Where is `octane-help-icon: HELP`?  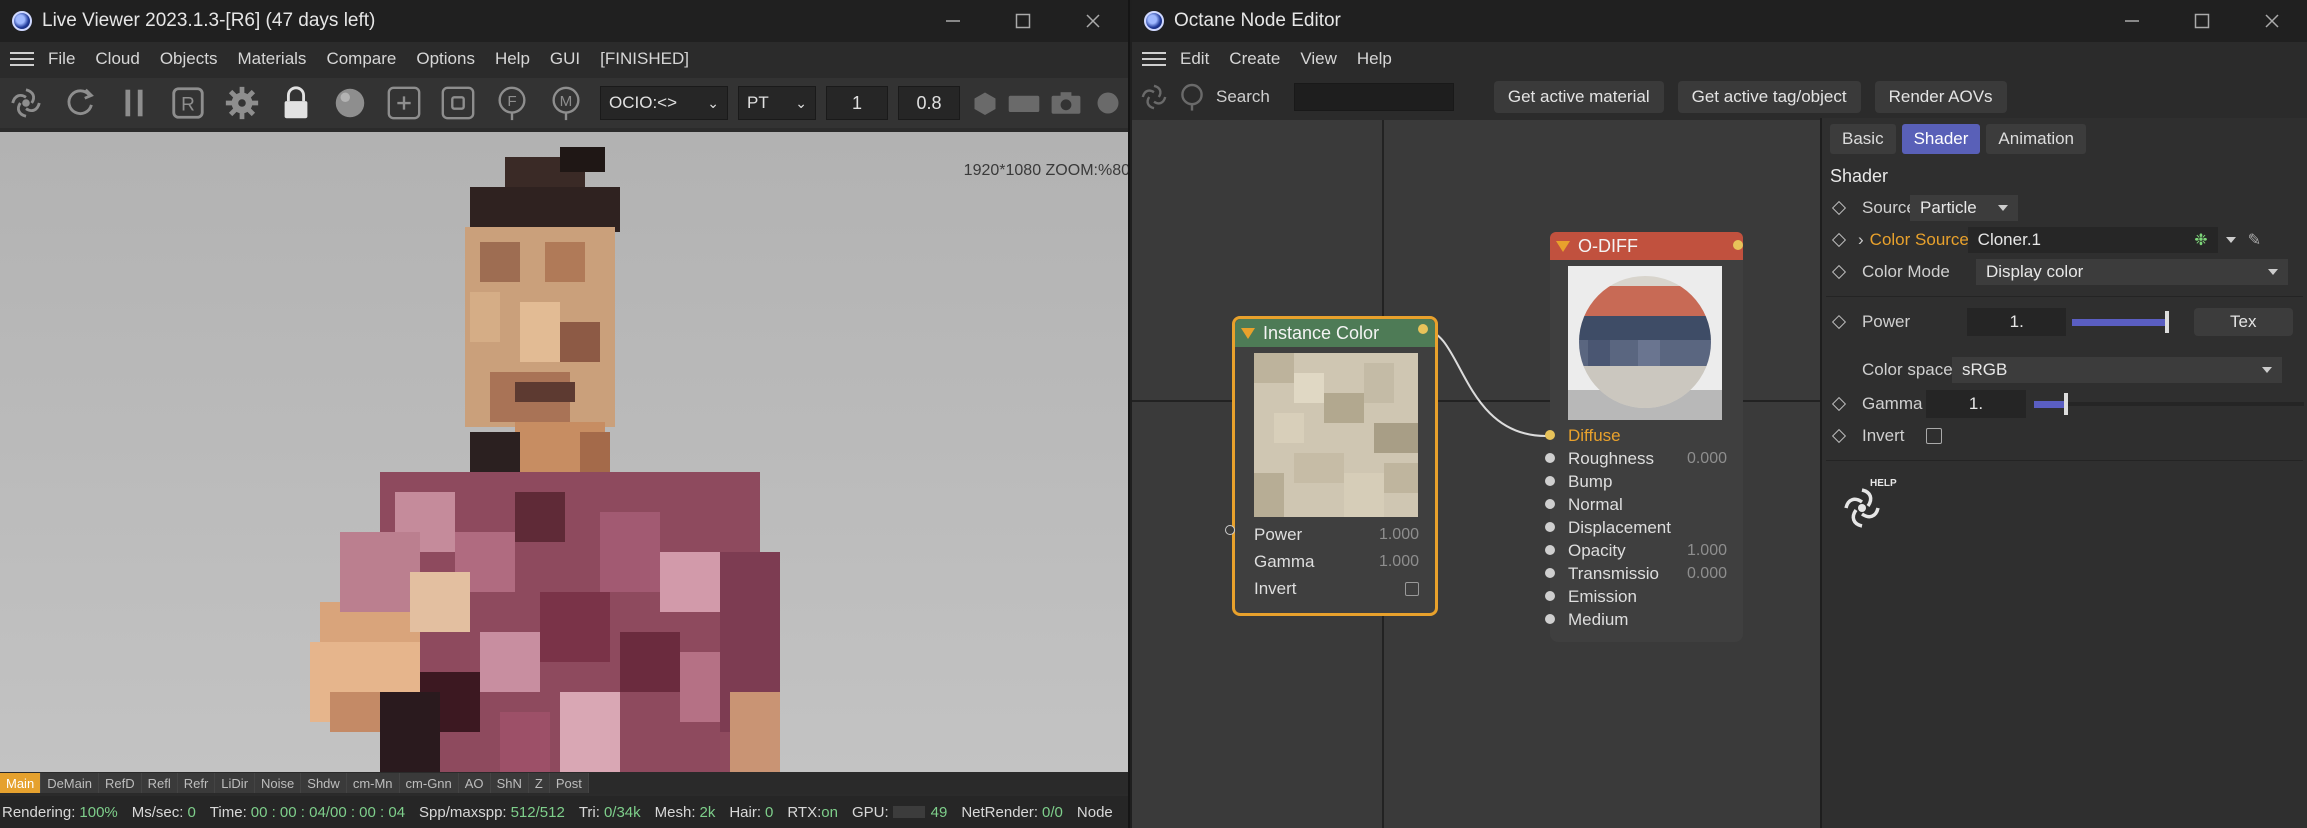
octane-help-icon: HELP is located at coordinates (1866, 508).